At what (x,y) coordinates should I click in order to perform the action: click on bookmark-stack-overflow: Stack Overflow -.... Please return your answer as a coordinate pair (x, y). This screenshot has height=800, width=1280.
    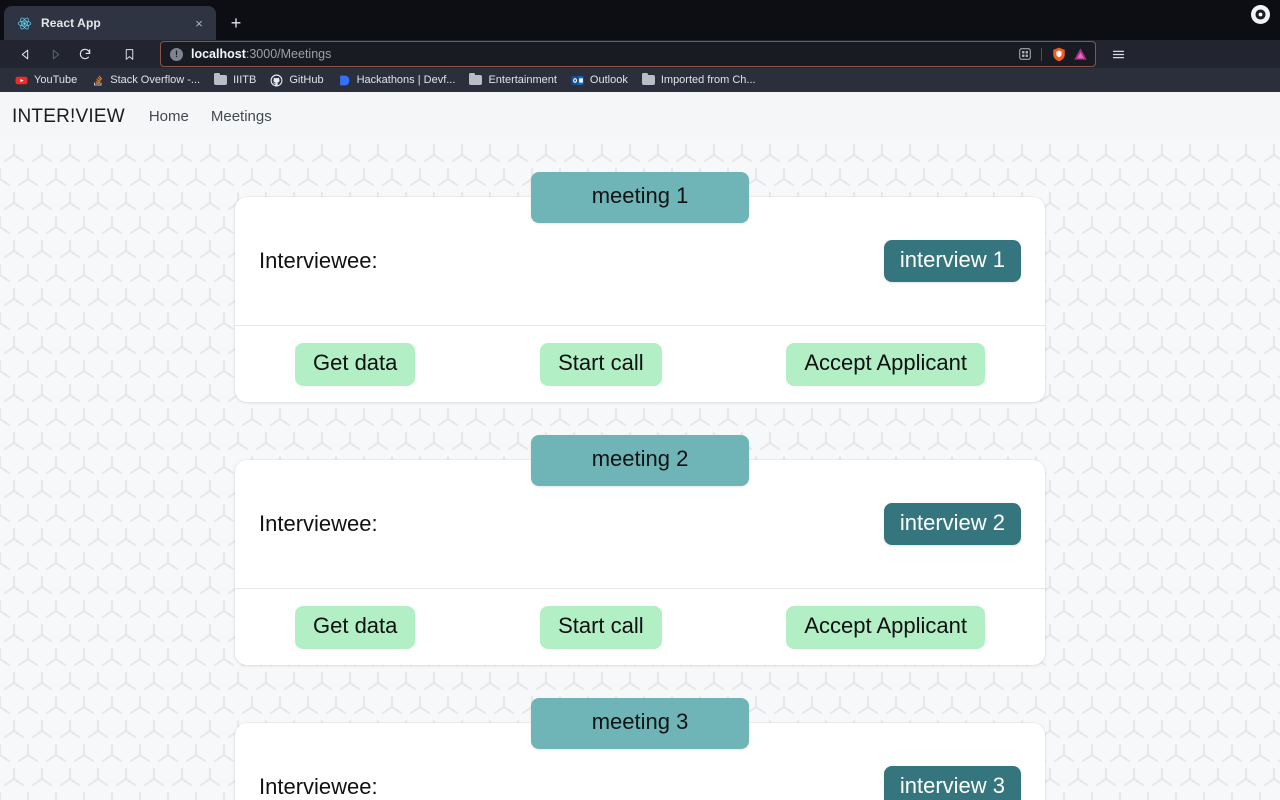
    Looking at the image, I should click on (145, 80).